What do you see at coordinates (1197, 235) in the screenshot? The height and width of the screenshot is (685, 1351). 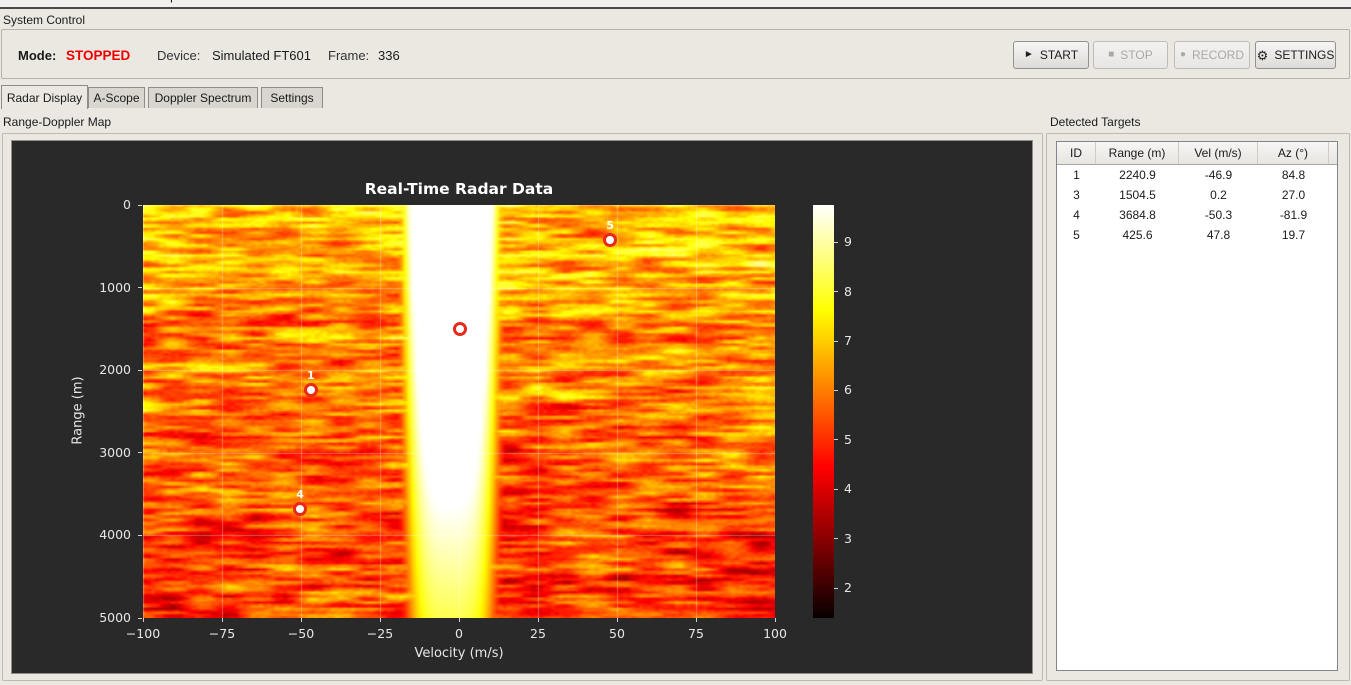 I see `table-row: 5 425.6 47.8 19.7` at bounding box center [1197, 235].